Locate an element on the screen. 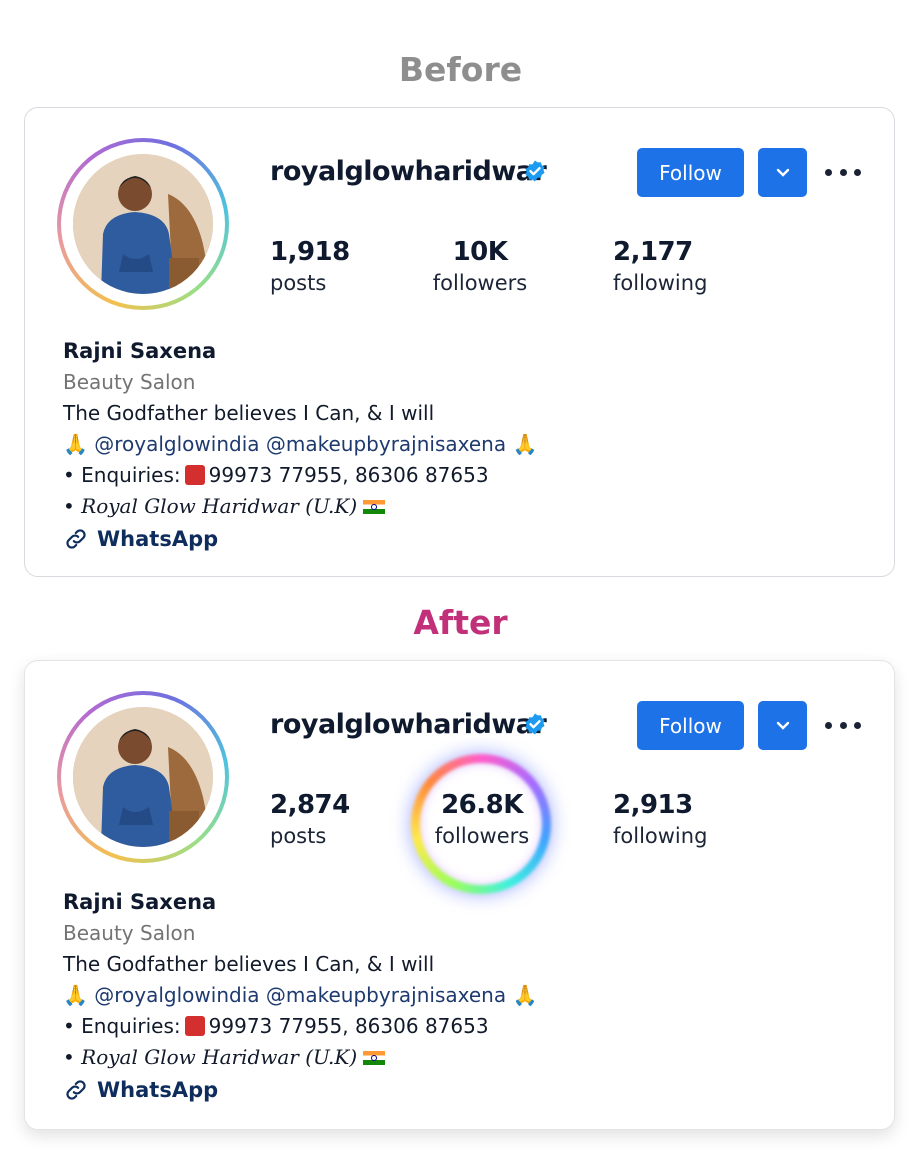 The image size is (921, 1152). followers-count: 10K is located at coordinates (480, 252).